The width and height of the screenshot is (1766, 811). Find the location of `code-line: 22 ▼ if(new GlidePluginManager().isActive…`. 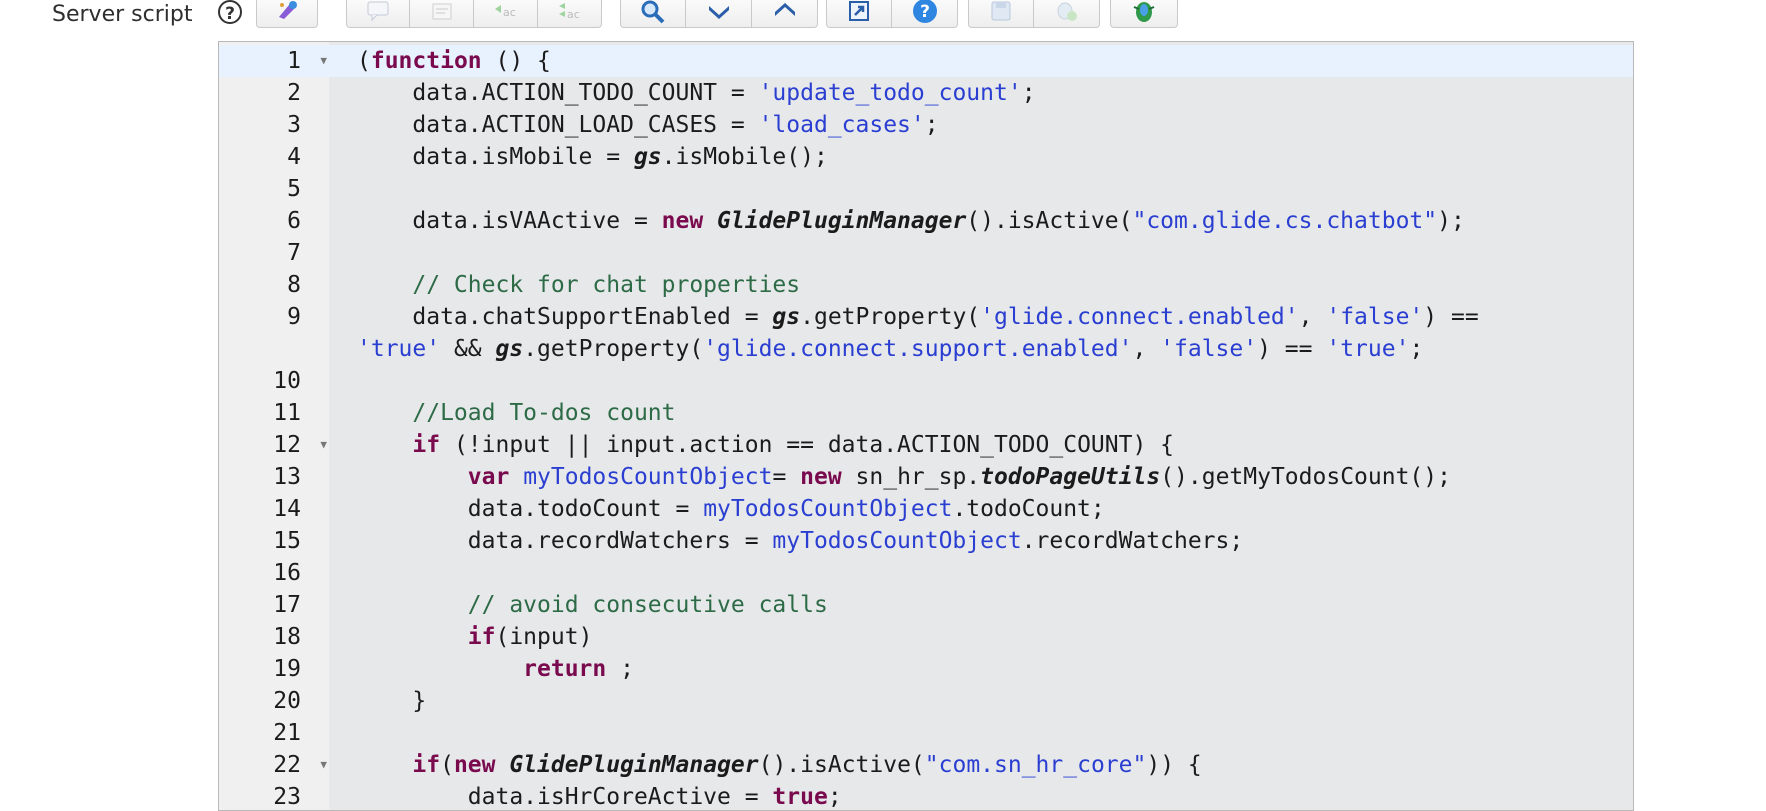

code-line: 22 ▼ if(new GlidePluginManager().isActive… is located at coordinates (926, 765).